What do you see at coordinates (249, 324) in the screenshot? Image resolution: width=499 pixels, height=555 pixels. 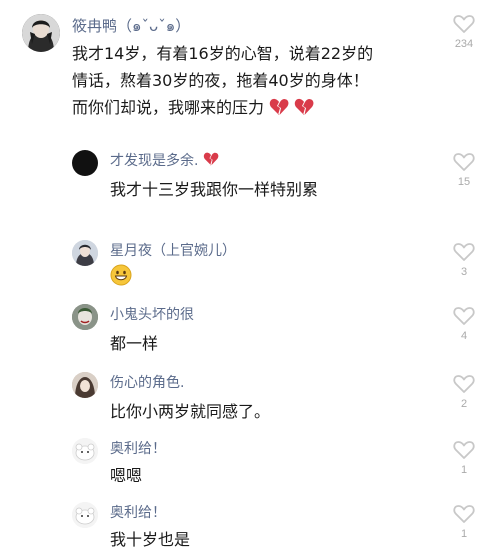 I see `reply-item: 小鬼头坏的很 都一样 4` at bounding box center [249, 324].